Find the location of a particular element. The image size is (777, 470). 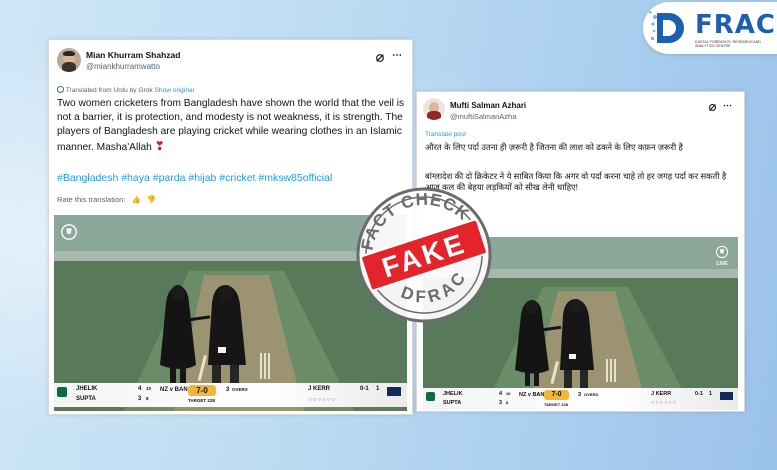

thumbs-up-icon: 👍 is located at coordinates (135, 199).